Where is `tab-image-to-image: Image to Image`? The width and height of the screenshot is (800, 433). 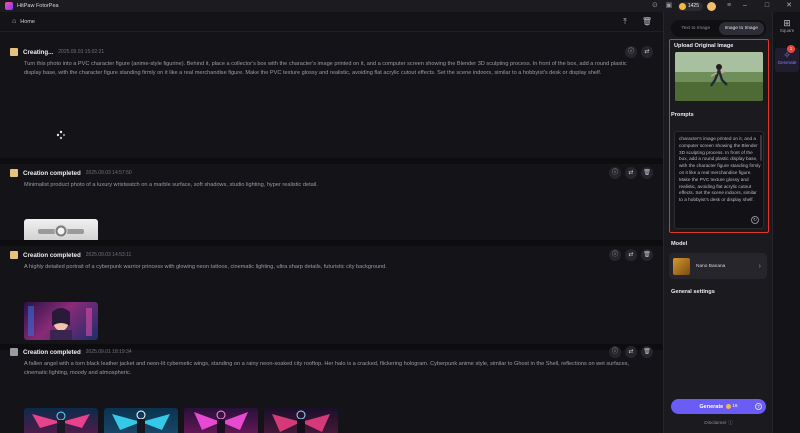 tab-image-to-image: Image to Image is located at coordinates (741, 28).